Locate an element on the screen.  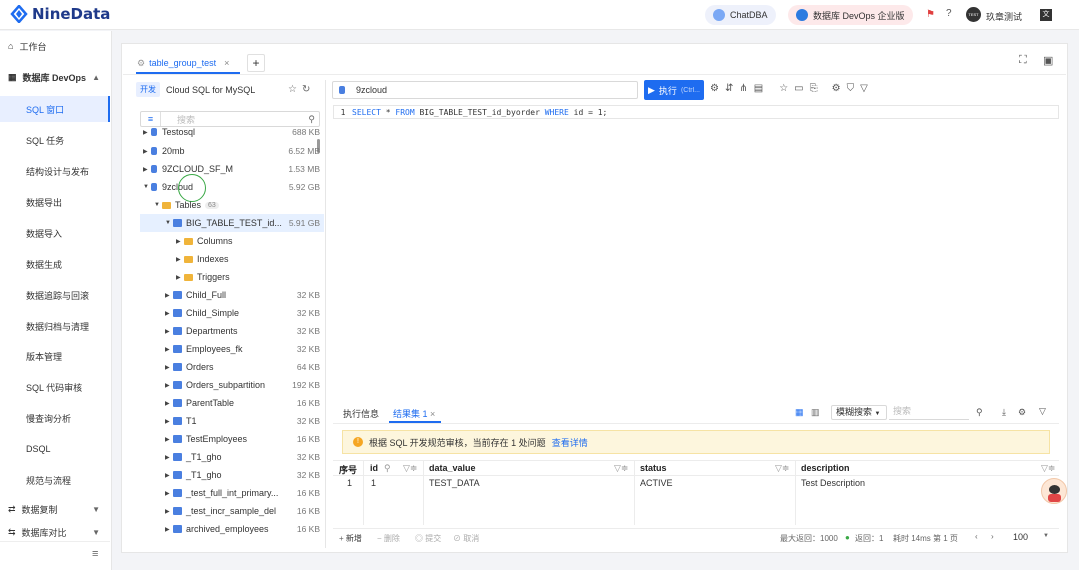
panel-splitter is located at coordinates (325, 314).